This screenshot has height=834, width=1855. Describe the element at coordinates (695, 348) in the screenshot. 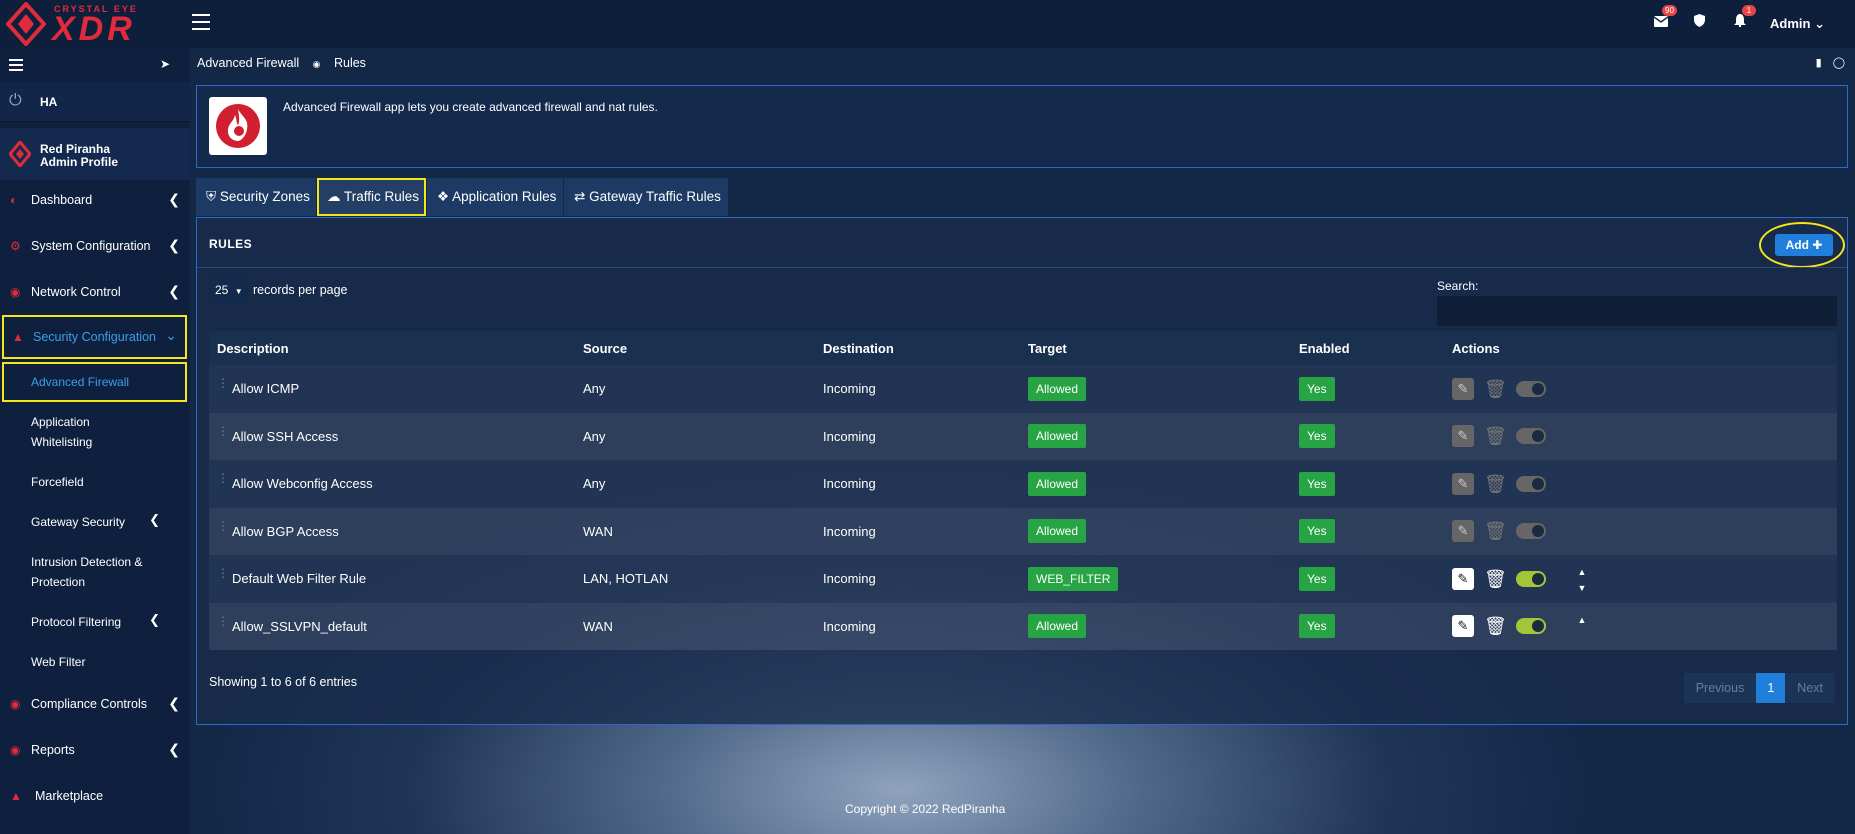

I see `column-header: Source` at that location.